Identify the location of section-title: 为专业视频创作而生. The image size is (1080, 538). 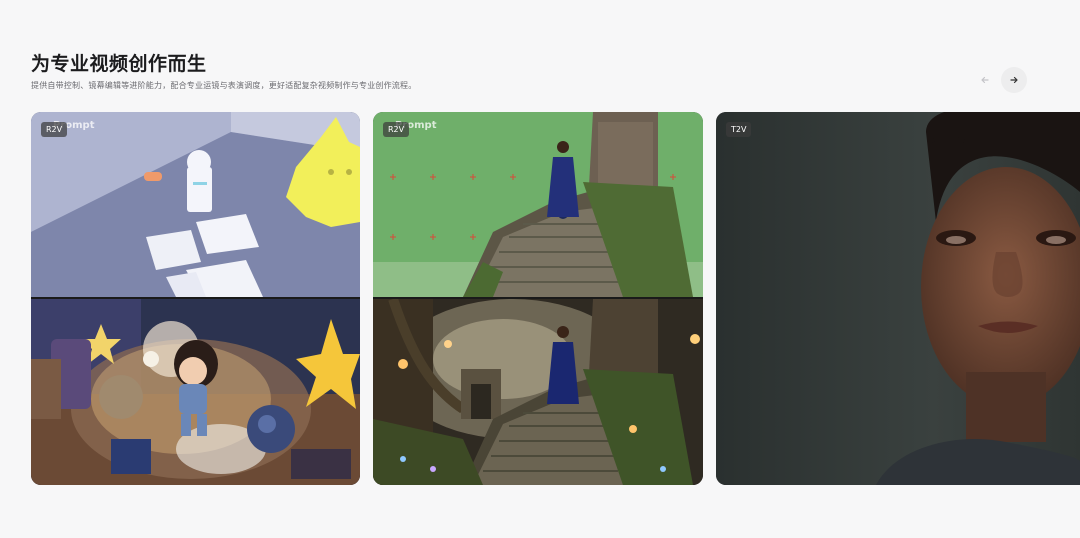
(119, 64).